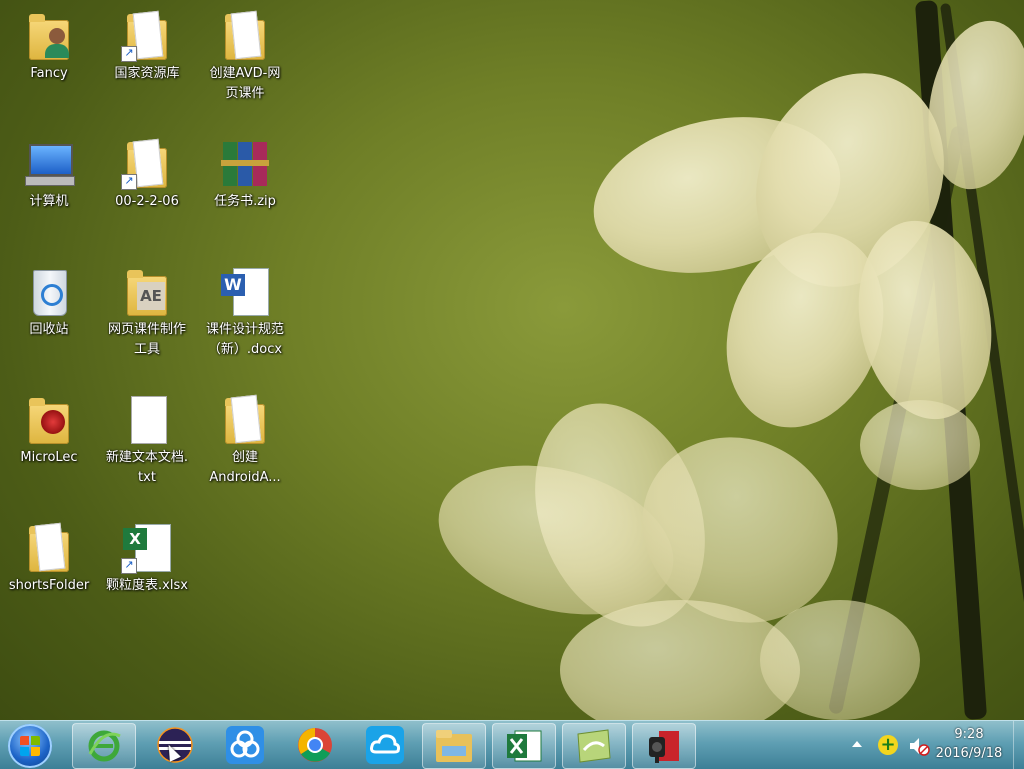  I want to click on desktop-icon: MicroLec, so click(49, 429).